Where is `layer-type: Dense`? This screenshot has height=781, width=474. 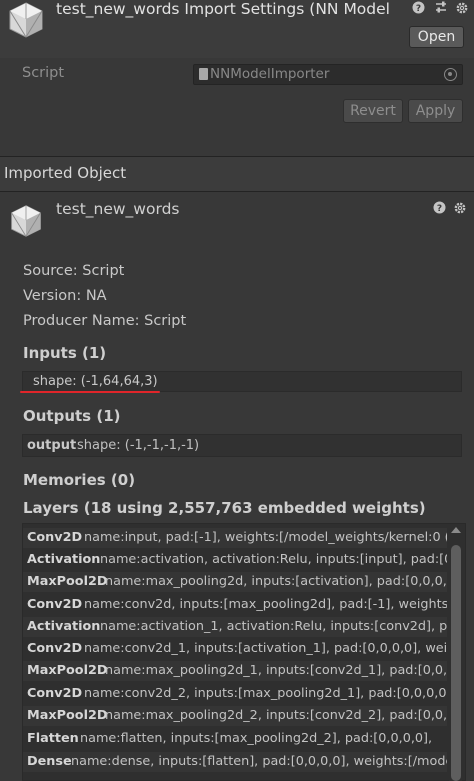 layer-type: Dense is located at coordinates (49, 761).